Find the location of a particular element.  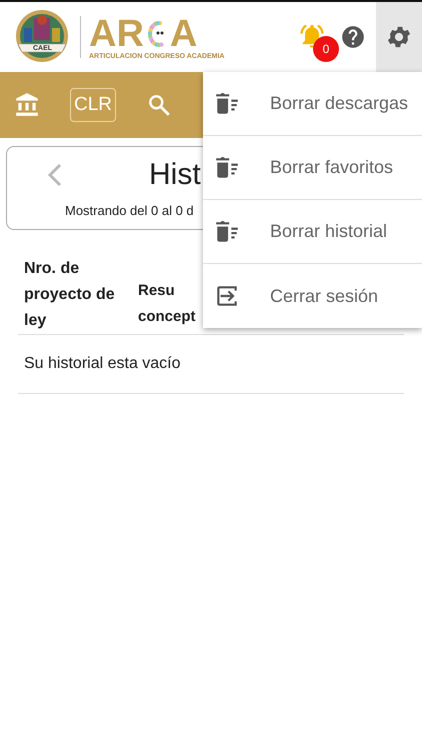

bank-icon is located at coordinates (27, 105).